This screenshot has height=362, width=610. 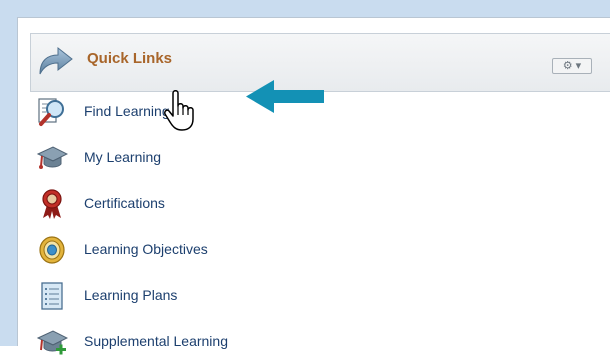 I want to click on link-label: Learning Plans, so click(x=130, y=295).